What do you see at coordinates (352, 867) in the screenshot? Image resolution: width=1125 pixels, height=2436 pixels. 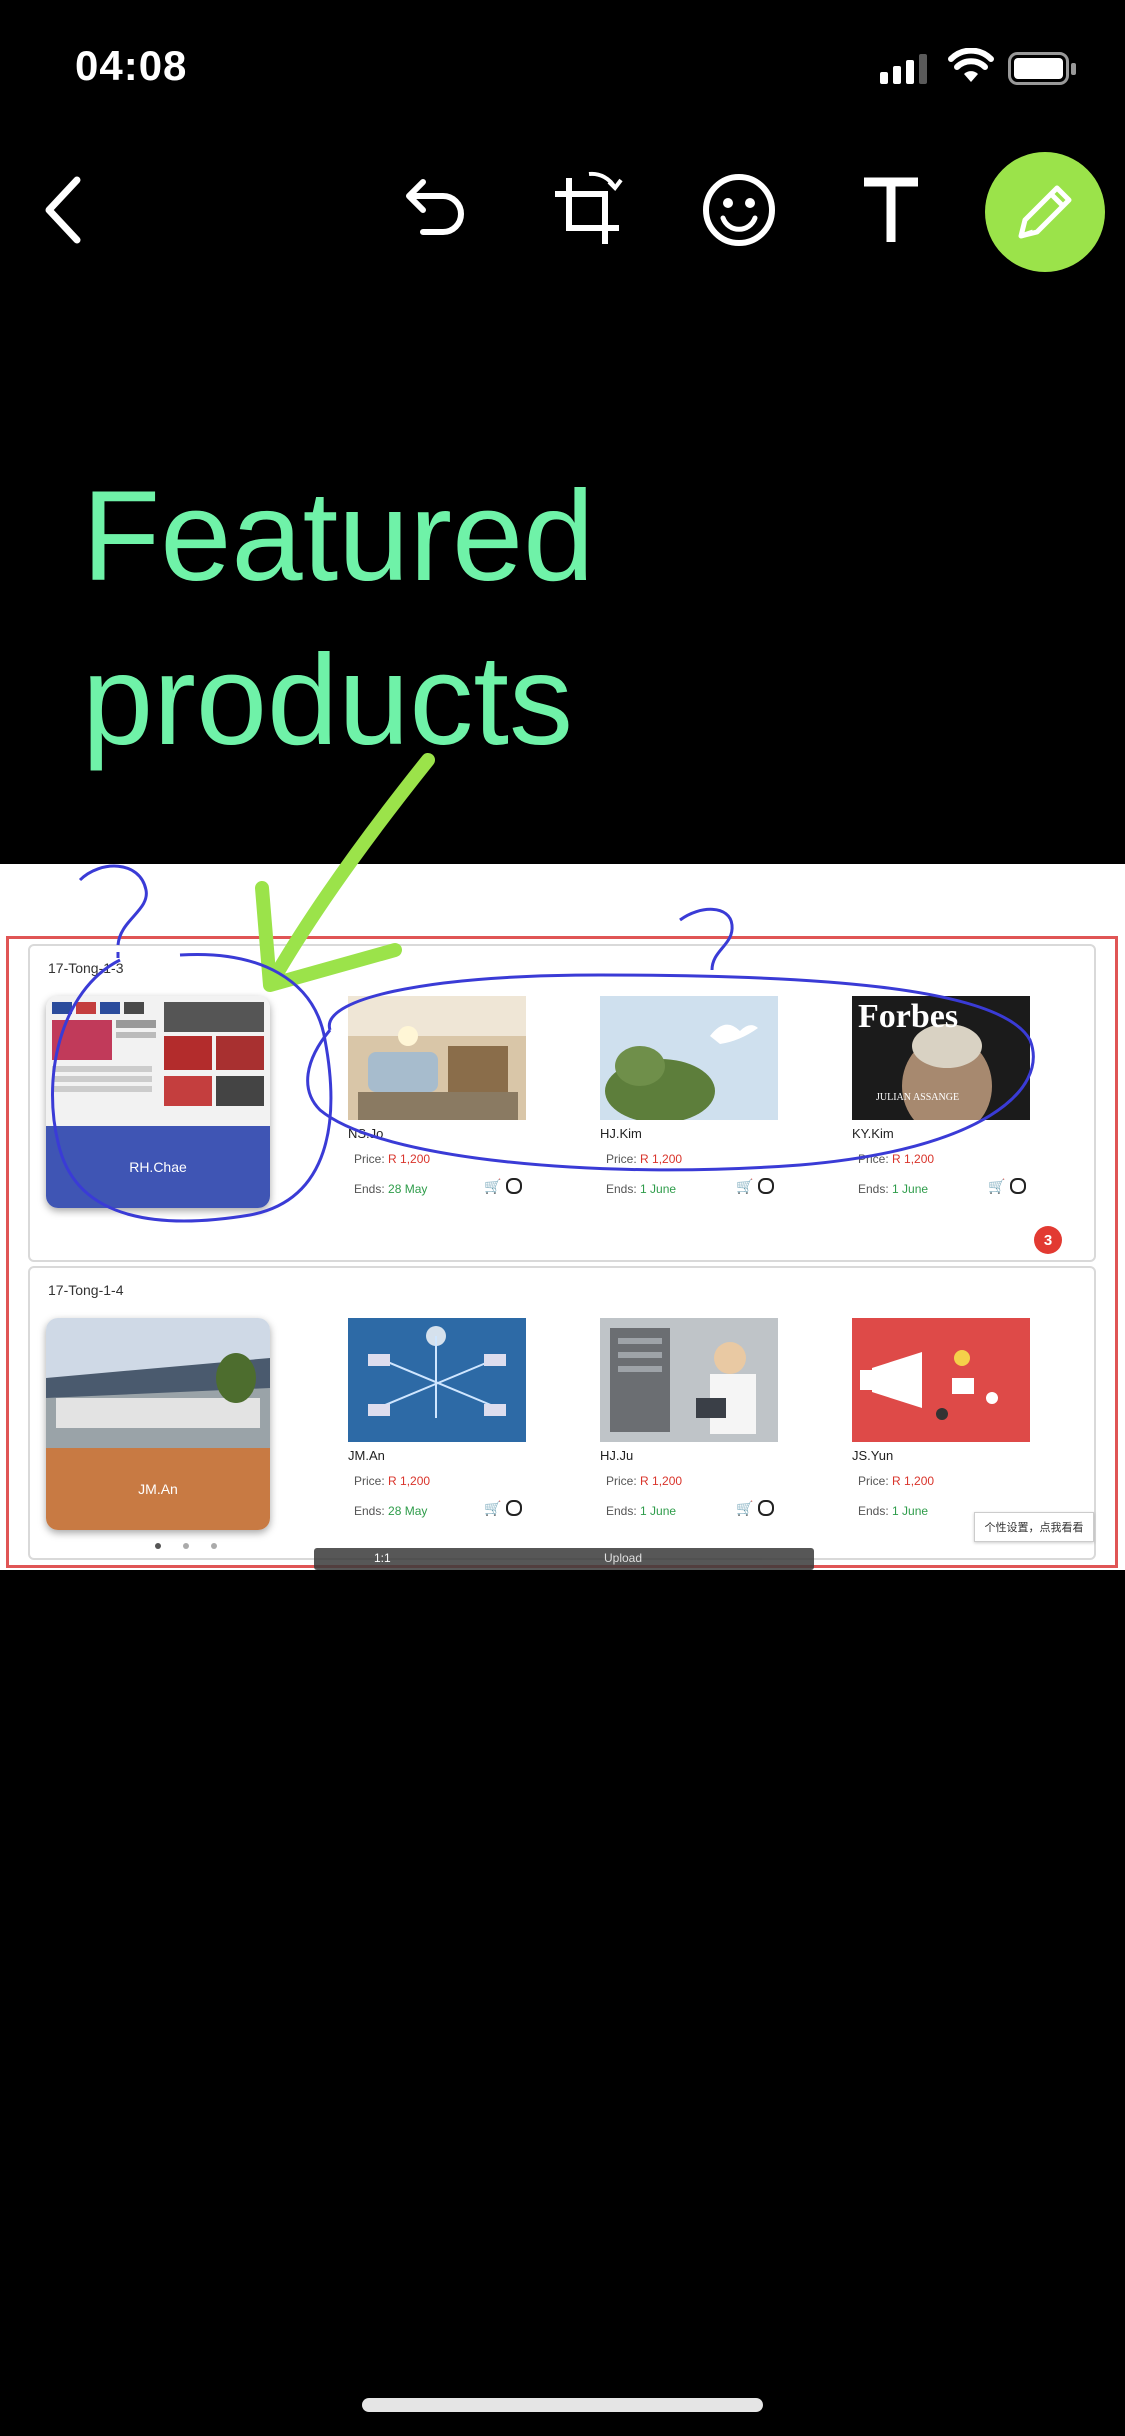 I see `green-arrow` at bounding box center [352, 867].